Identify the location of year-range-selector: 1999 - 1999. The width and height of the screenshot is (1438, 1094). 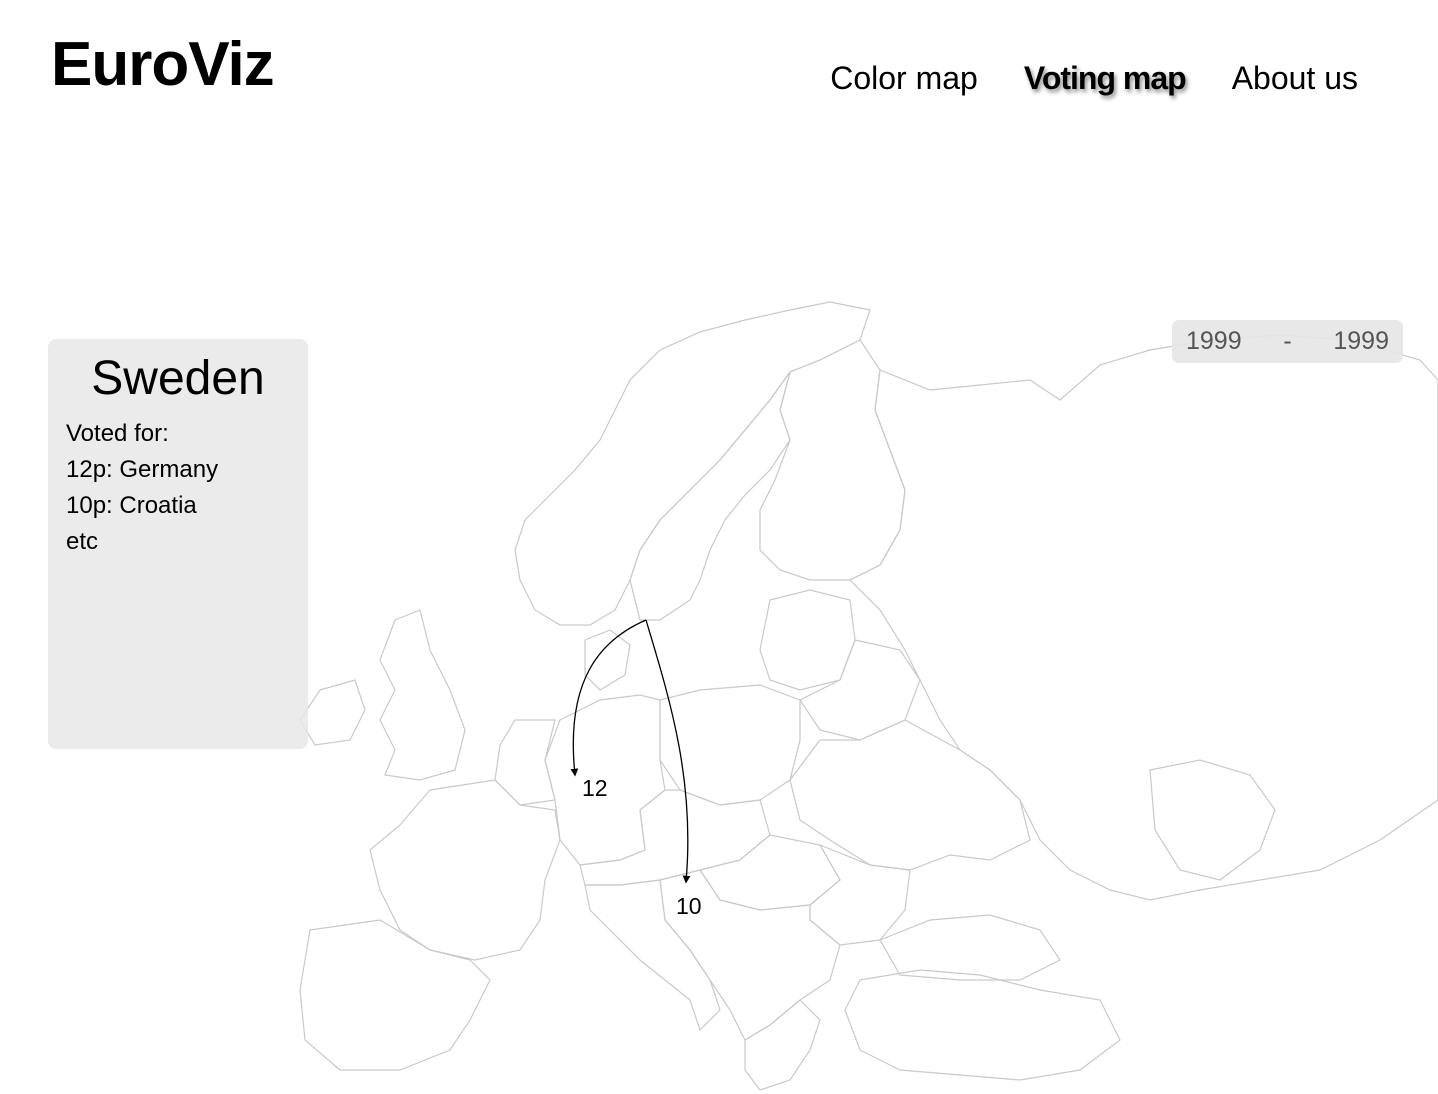
(1287, 341).